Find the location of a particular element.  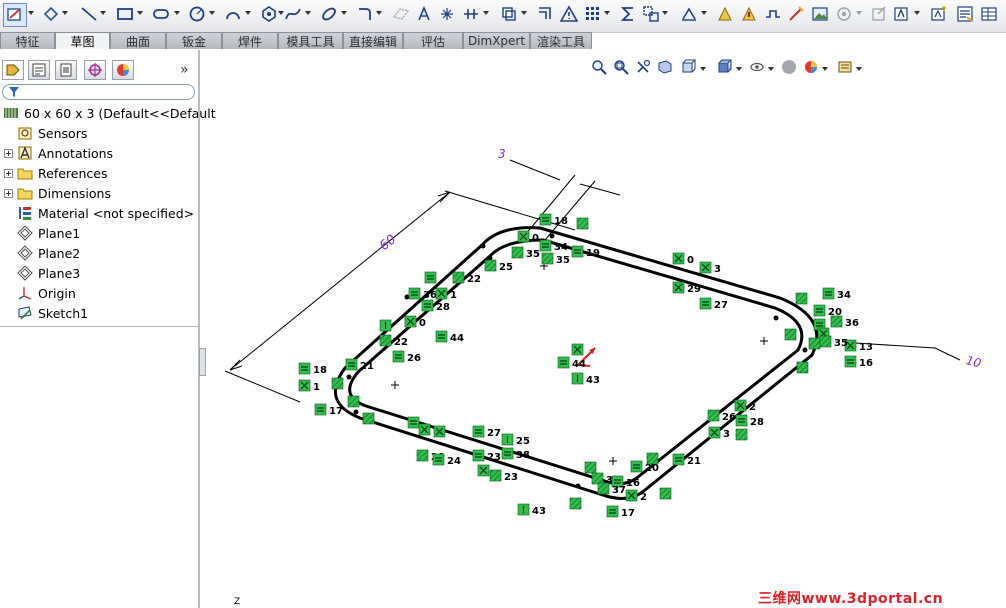

relation-badge: 13 is located at coordinates (858, 346).